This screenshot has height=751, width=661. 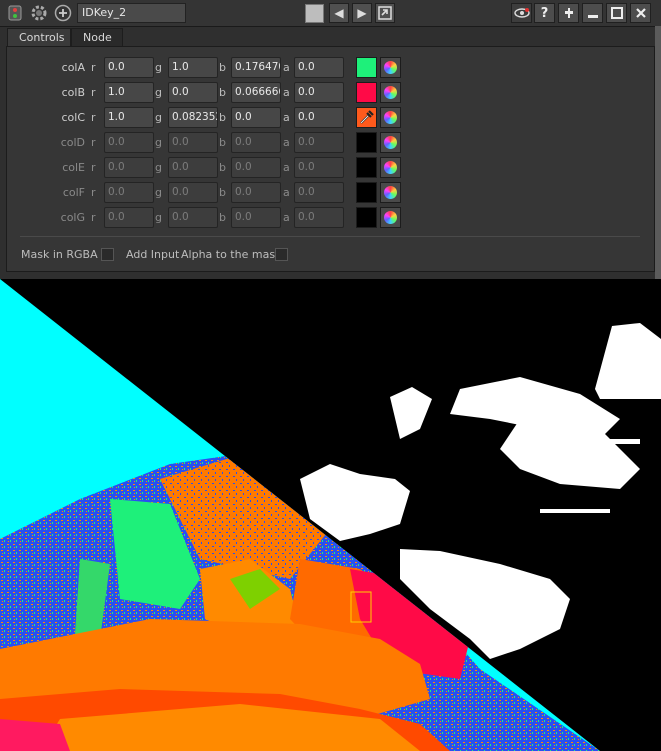 I want to click on colb-r-field: 1.0, so click(x=129, y=92).